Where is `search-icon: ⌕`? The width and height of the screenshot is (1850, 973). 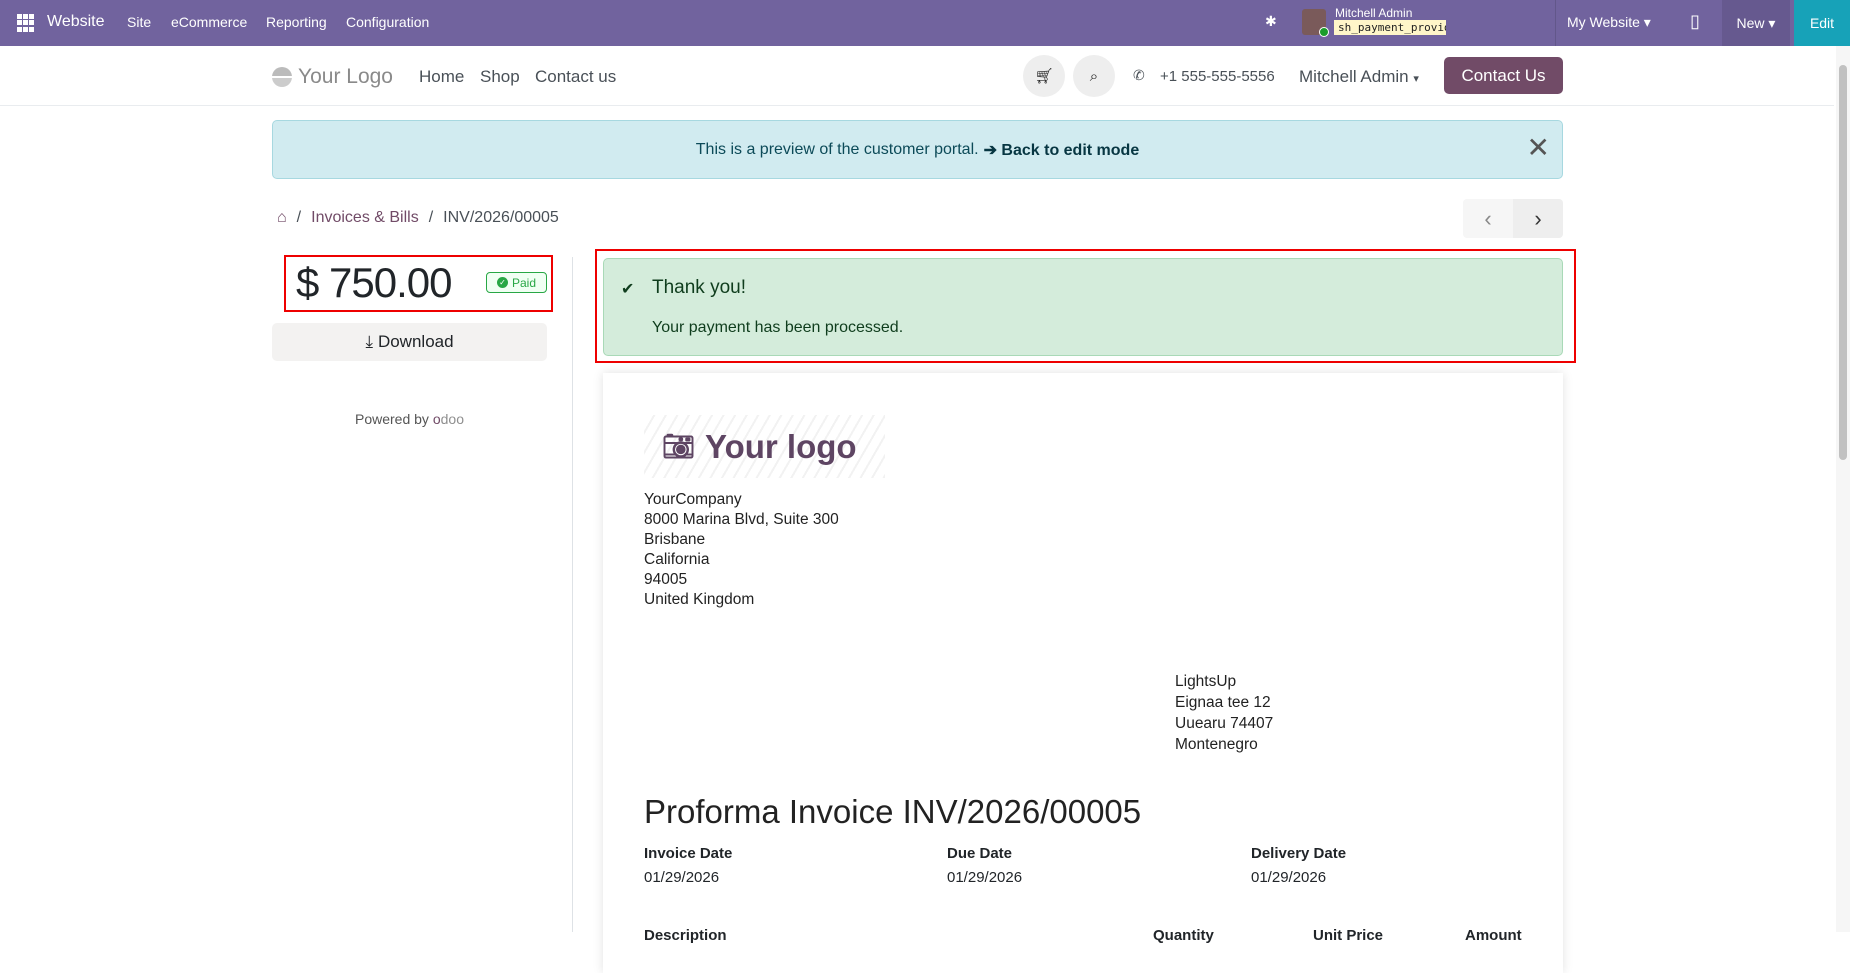 search-icon: ⌕ is located at coordinates (1094, 76).